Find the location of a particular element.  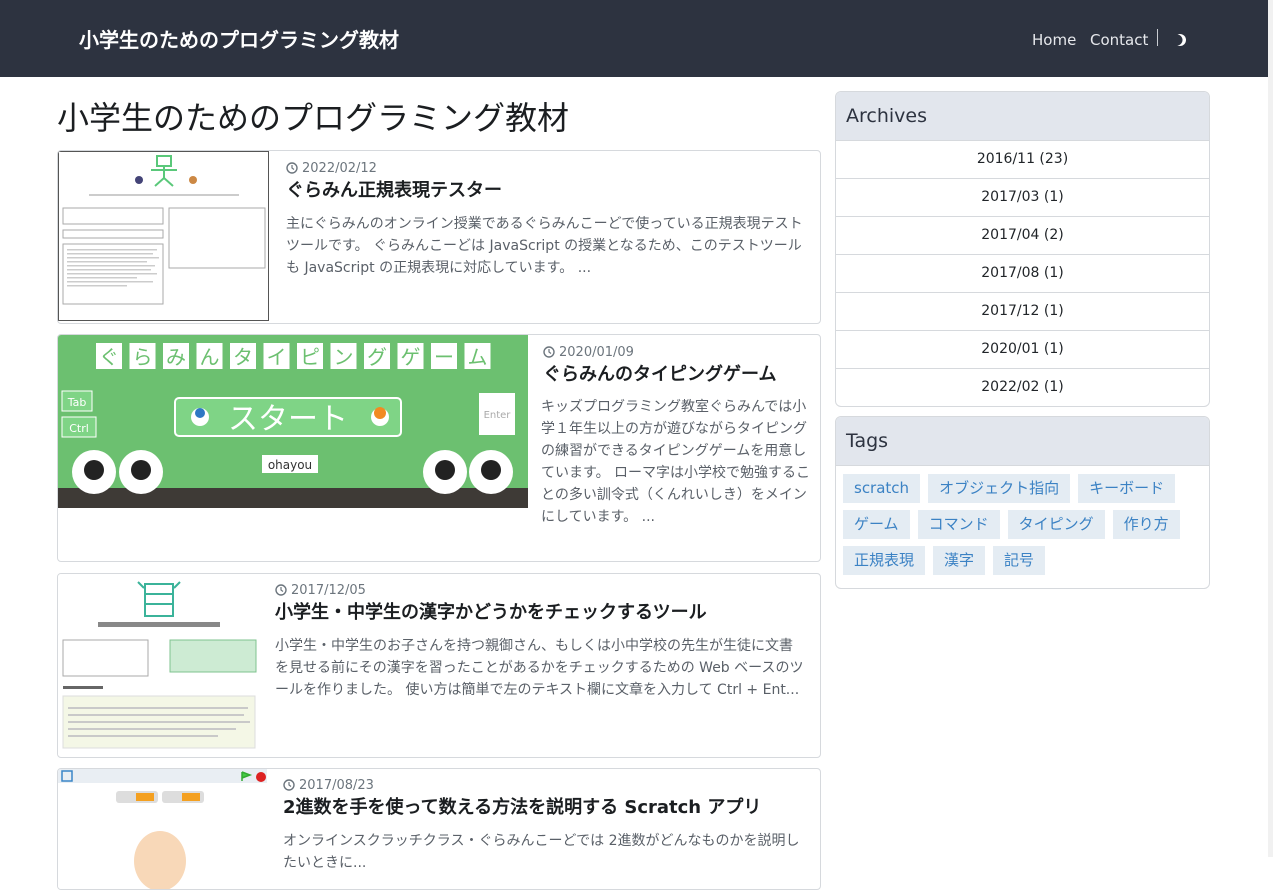

moon-icon is located at coordinates (1178, 40).